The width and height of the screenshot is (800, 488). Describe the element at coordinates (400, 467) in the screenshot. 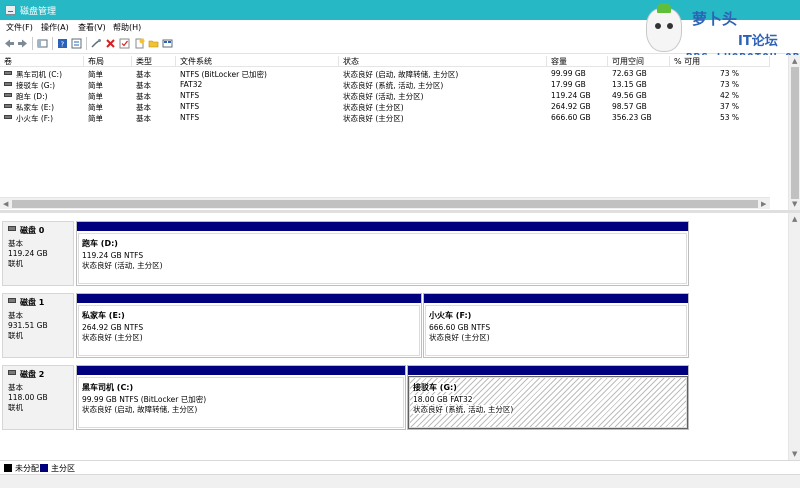

I see `legend-bar: 未分配 主分区` at that location.